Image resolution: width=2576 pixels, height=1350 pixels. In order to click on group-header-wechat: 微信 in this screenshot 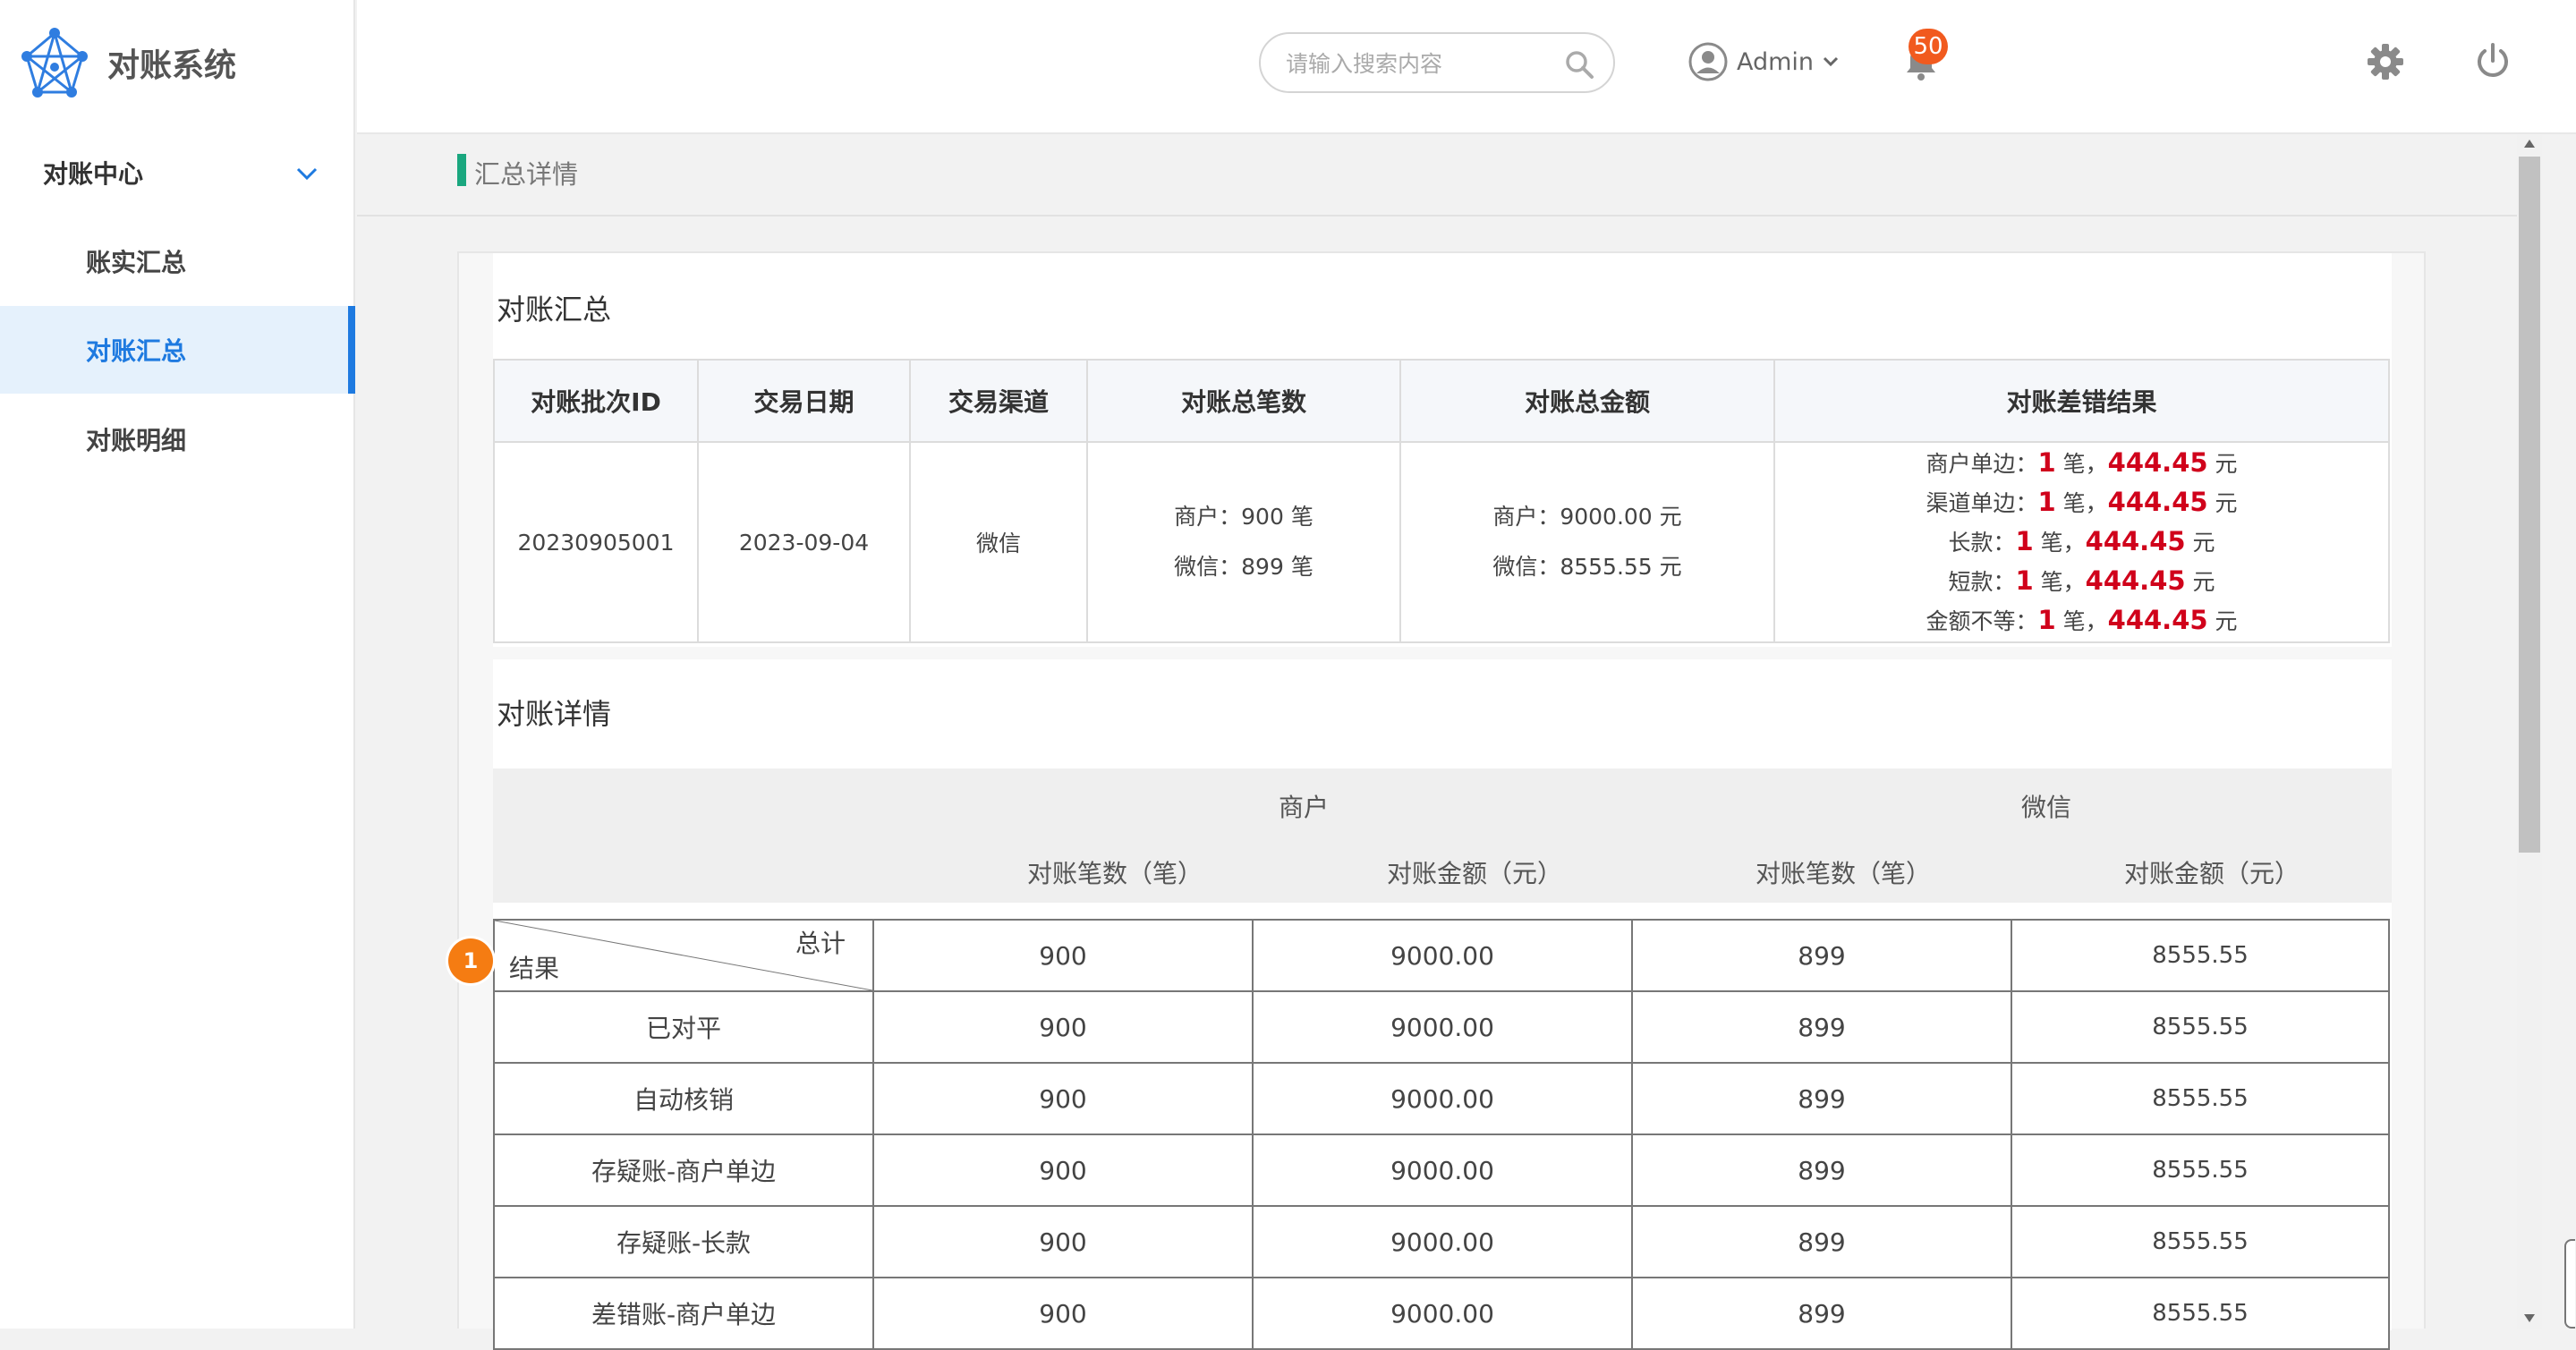, I will do `click(2045, 807)`.